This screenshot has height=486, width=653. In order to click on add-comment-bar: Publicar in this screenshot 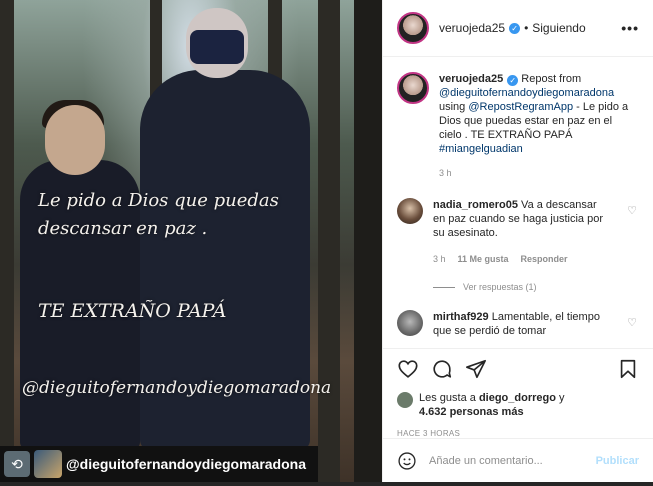, I will do `click(518, 460)`.